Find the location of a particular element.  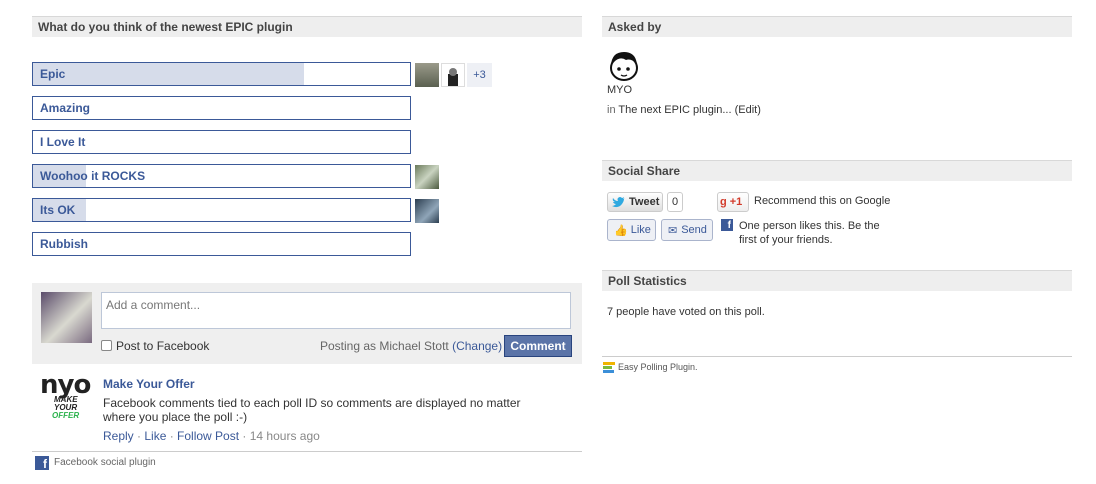

like-label: Like is located at coordinates (640, 230).